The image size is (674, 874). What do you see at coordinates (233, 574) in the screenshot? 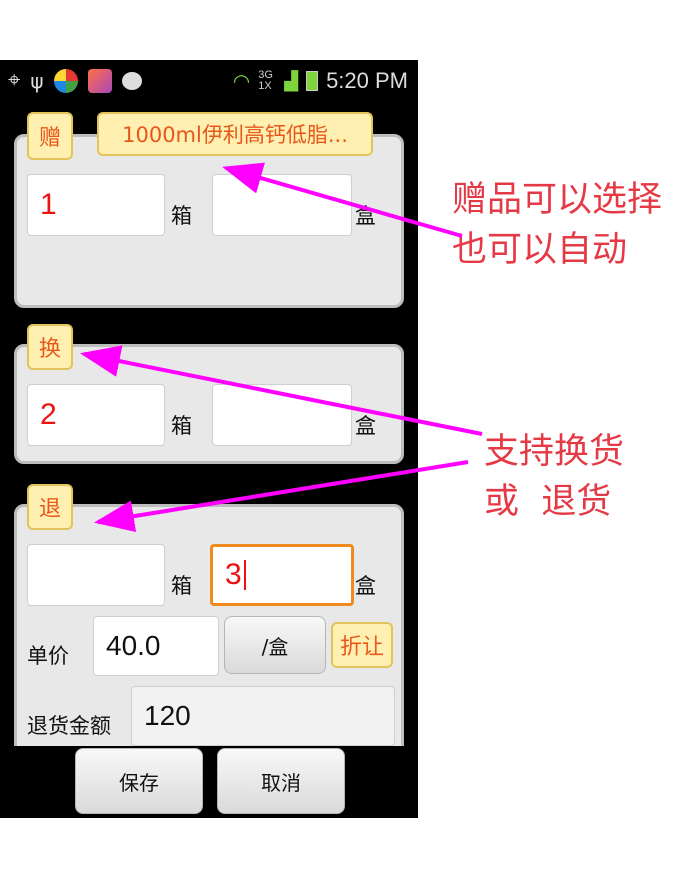
I see `refund-piece-qty-value: 3` at bounding box center [233, 574].